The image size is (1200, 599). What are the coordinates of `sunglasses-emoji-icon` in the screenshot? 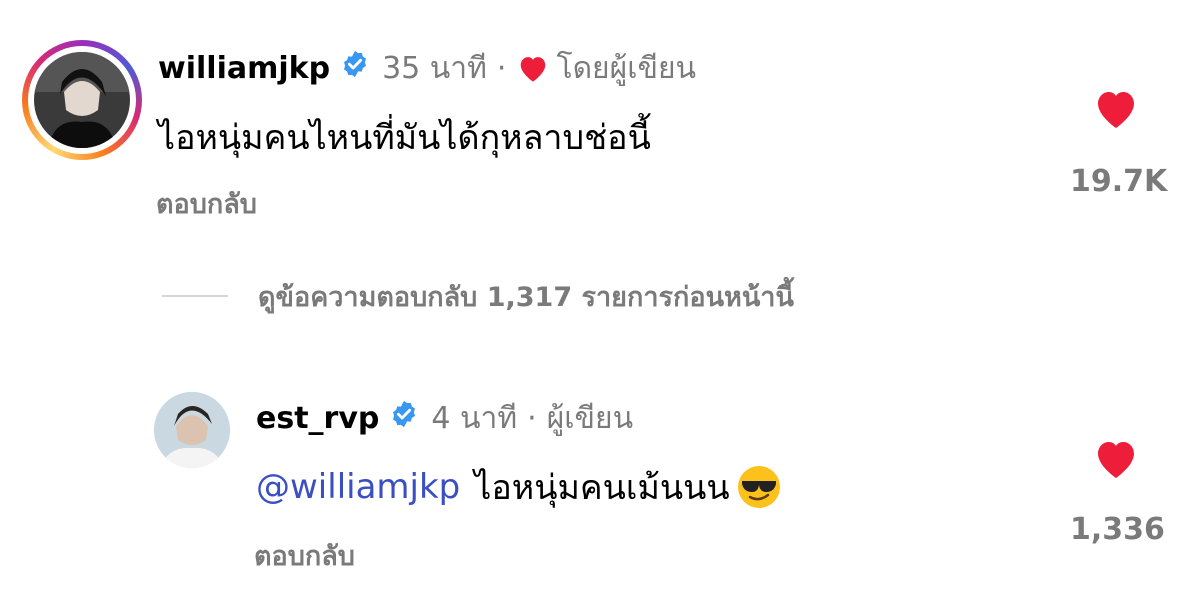 It's located at (759, 487).